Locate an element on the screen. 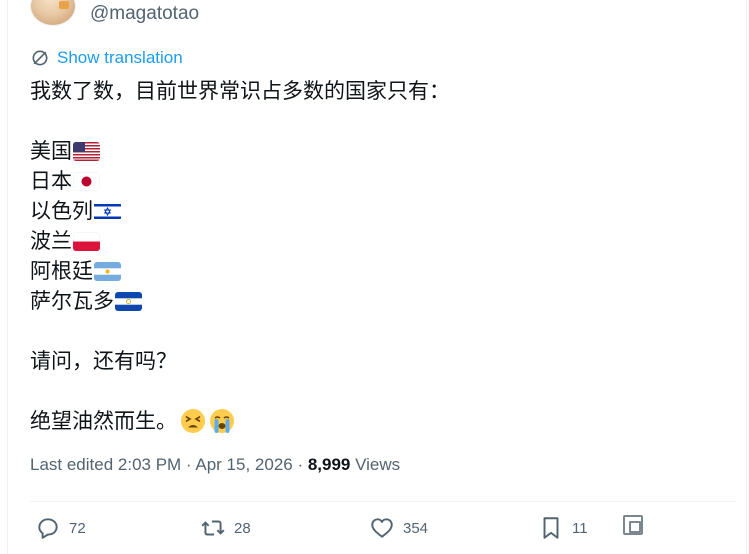 Image resolution: width=749 pixels, height=554 pixels. pl-flag-icon is located at coordinates (86, 241).